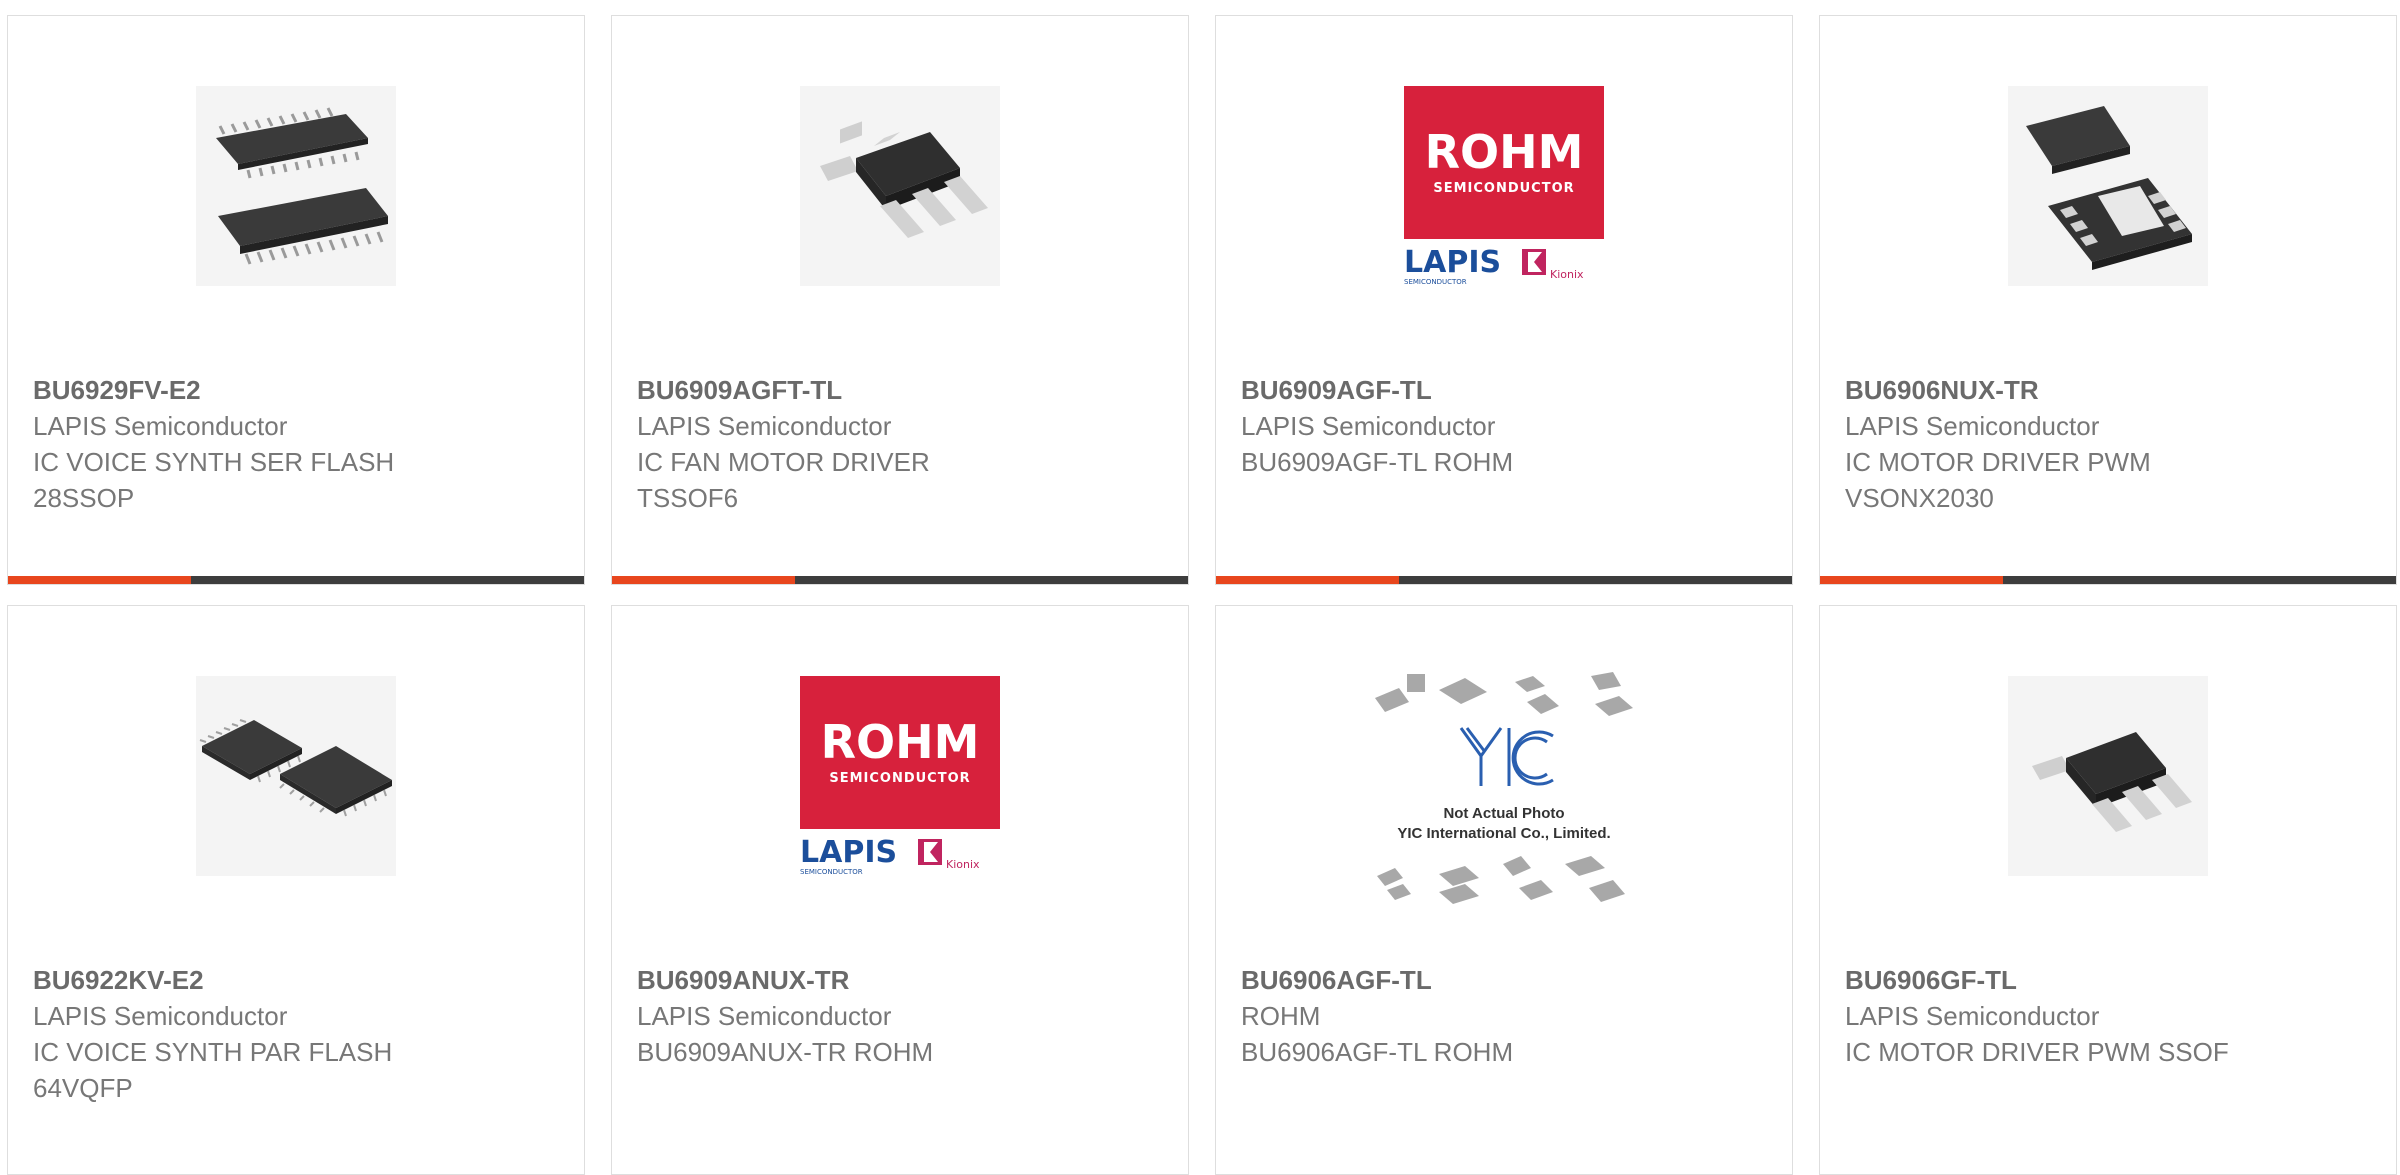 This screenshot has width=2400, height=1175. I want to click on description: IC FAN MOTOR DRIVER, so click(783, 462).